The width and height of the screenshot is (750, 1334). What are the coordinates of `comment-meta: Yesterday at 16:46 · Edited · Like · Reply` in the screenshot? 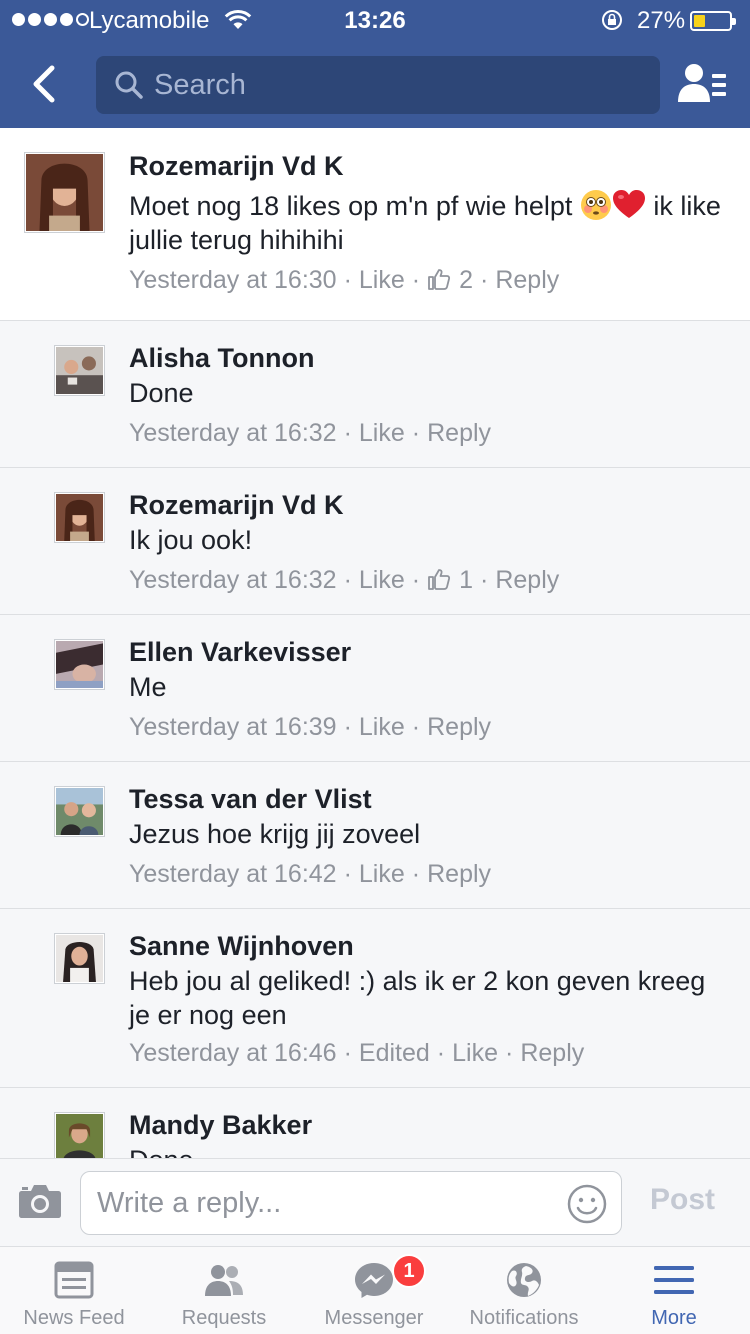 It's located at (357, 1053).